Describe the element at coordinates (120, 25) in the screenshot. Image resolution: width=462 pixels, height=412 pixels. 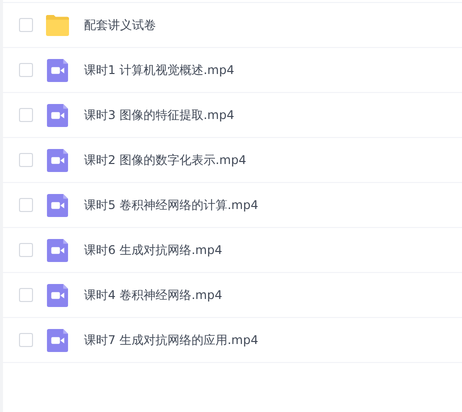
I see `file-name: 配套讲义试卷` at that location.